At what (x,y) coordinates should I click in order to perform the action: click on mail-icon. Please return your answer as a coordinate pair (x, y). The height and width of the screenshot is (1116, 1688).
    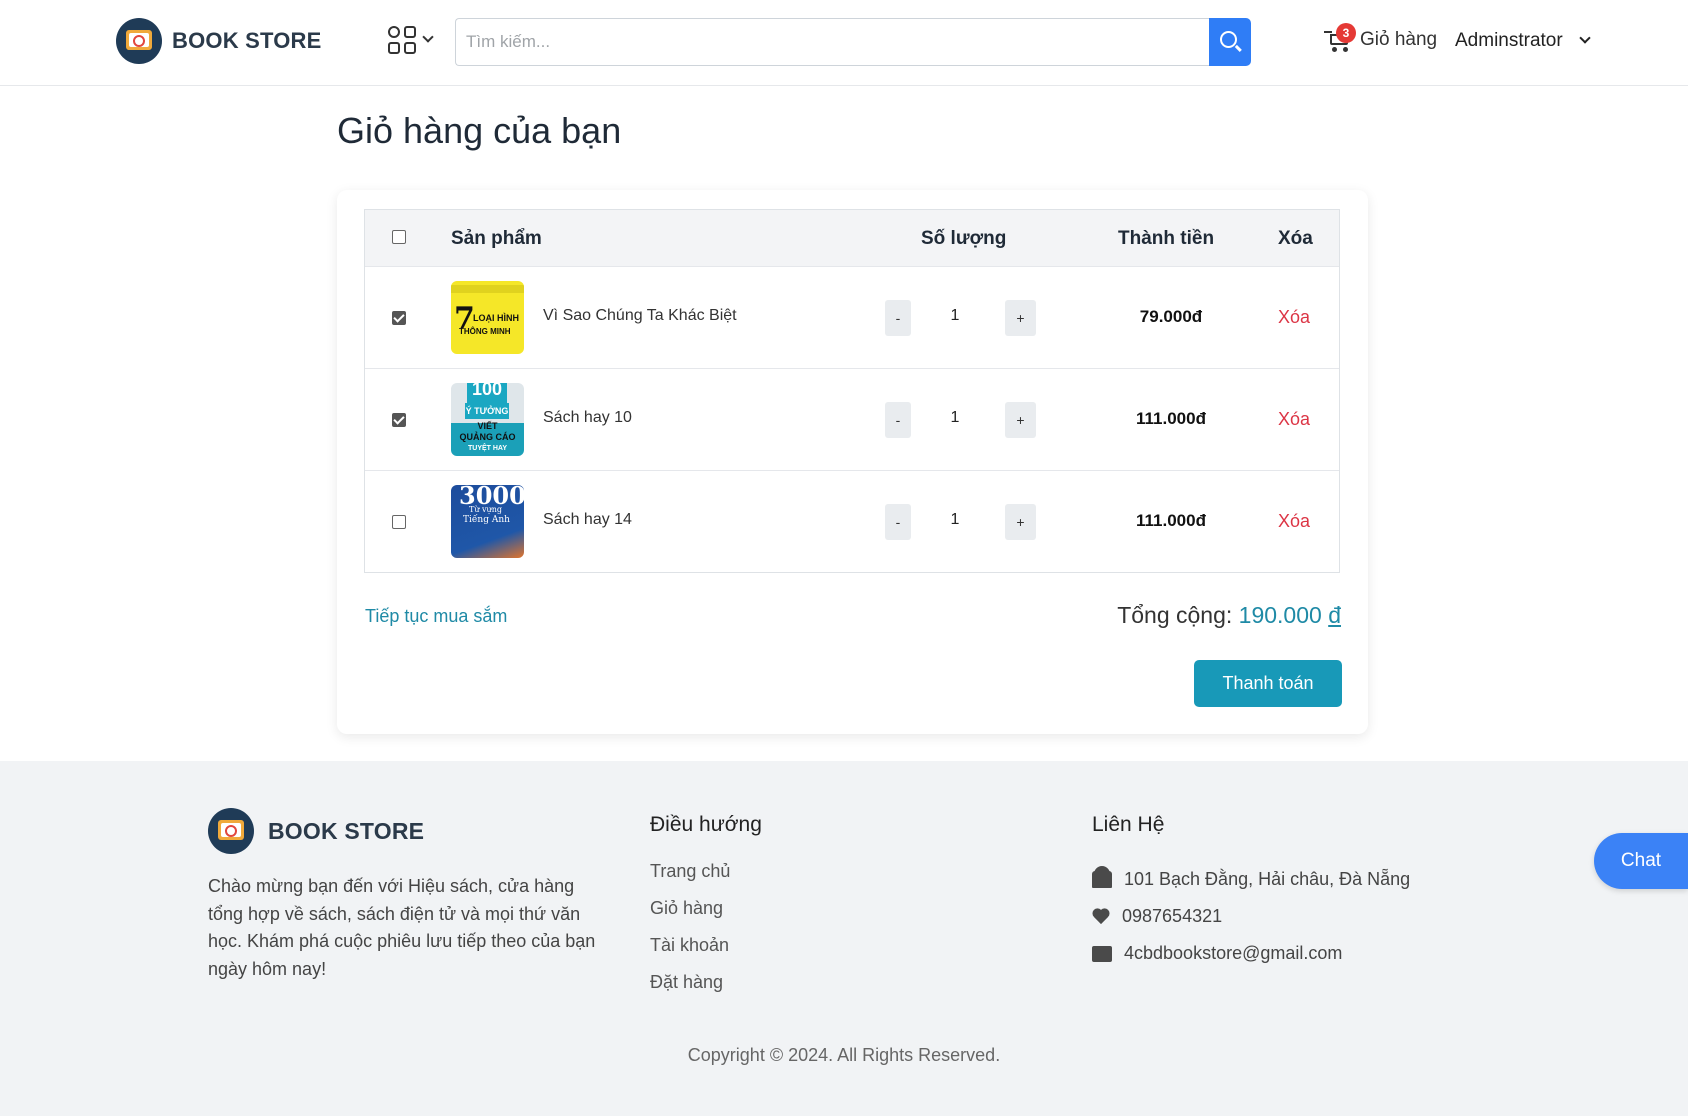
    Looking at the image, I should click on (1102, 953).